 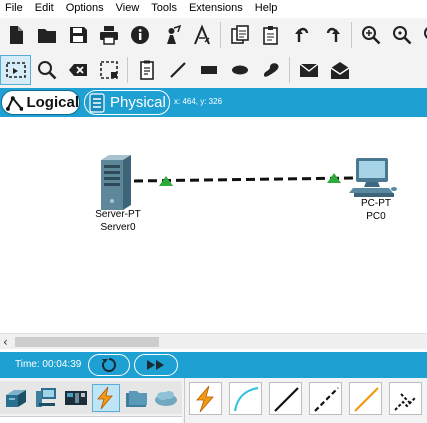 What do you see at coordinates (239, 35) in the screenshot?
I see `copy-icon` at bounding box center [239, 35].